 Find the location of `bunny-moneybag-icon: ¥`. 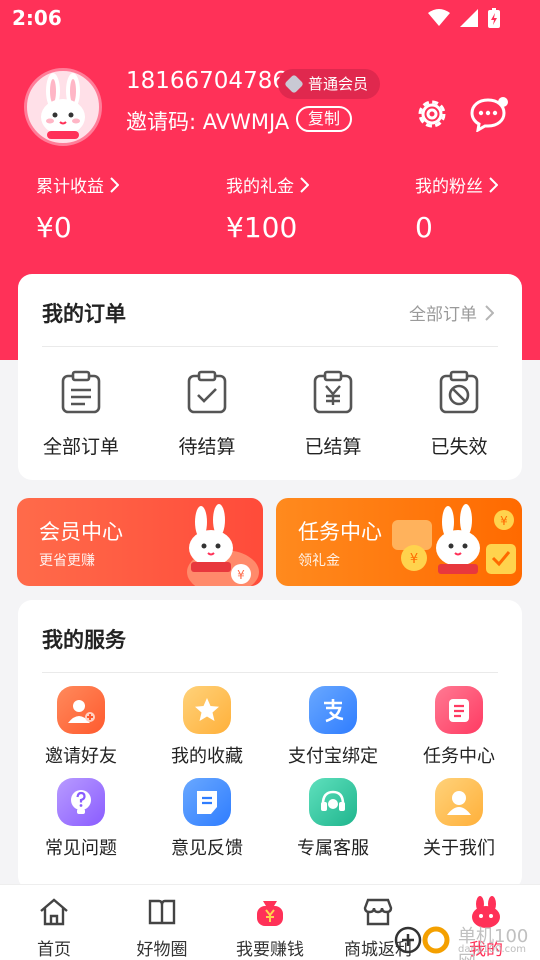

bunny-moneybag-icon: ¥ is located at coordinates (223, 545).